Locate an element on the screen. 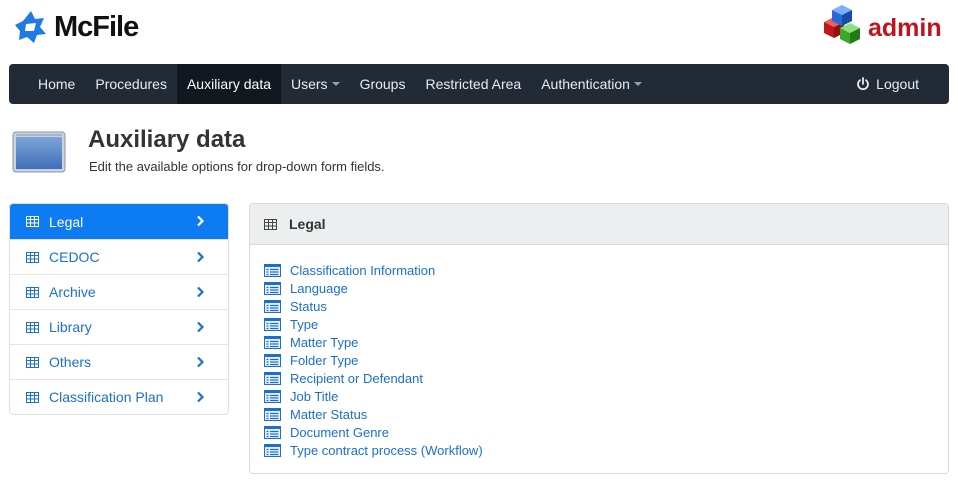  admin-cubes-icon is located at coordinates (842, 24).